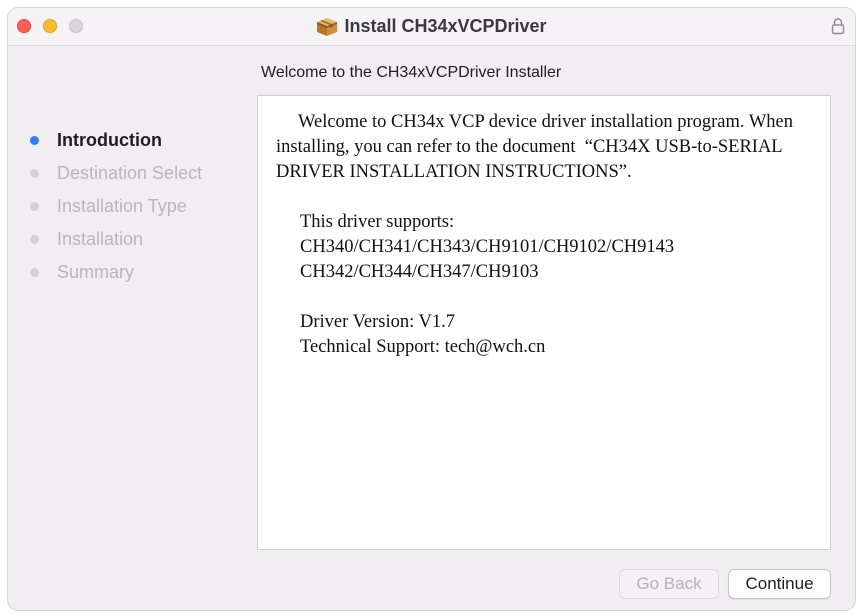 The height and width of the screenshot is (615, 863). What do you see at coordinates (419, 272) in the screenshot?
I see `supported-chips-line-2: CH342/CH344/CH347/CH9103` at bounding box center [419, 272].